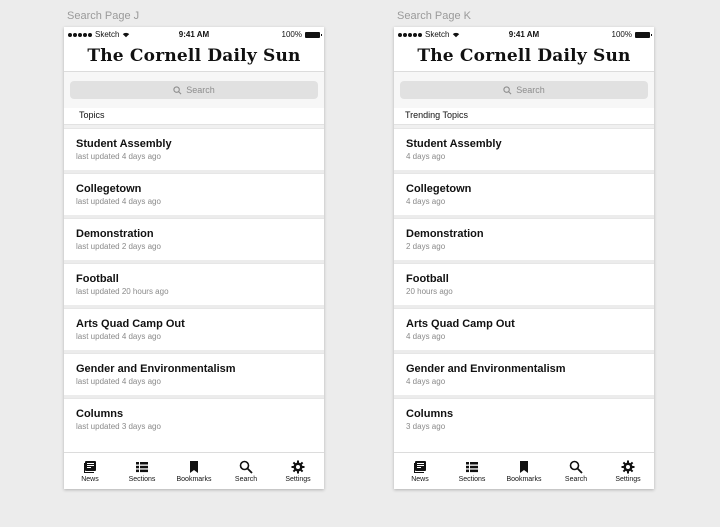 The image size is (720, 527). What do you see at coordinates (194, 284) in the screenshot?
I see `topic-row: Football last updated 20 hours ago` at bounding box center [194, 284].